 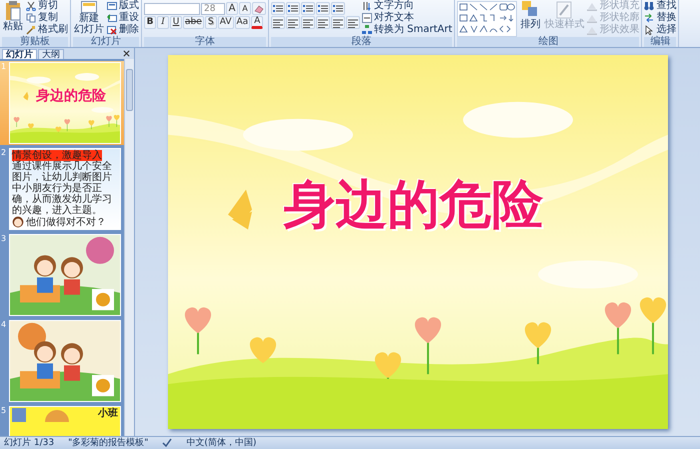 I want to click on scroll-thumb, so click(x=129, y=90).